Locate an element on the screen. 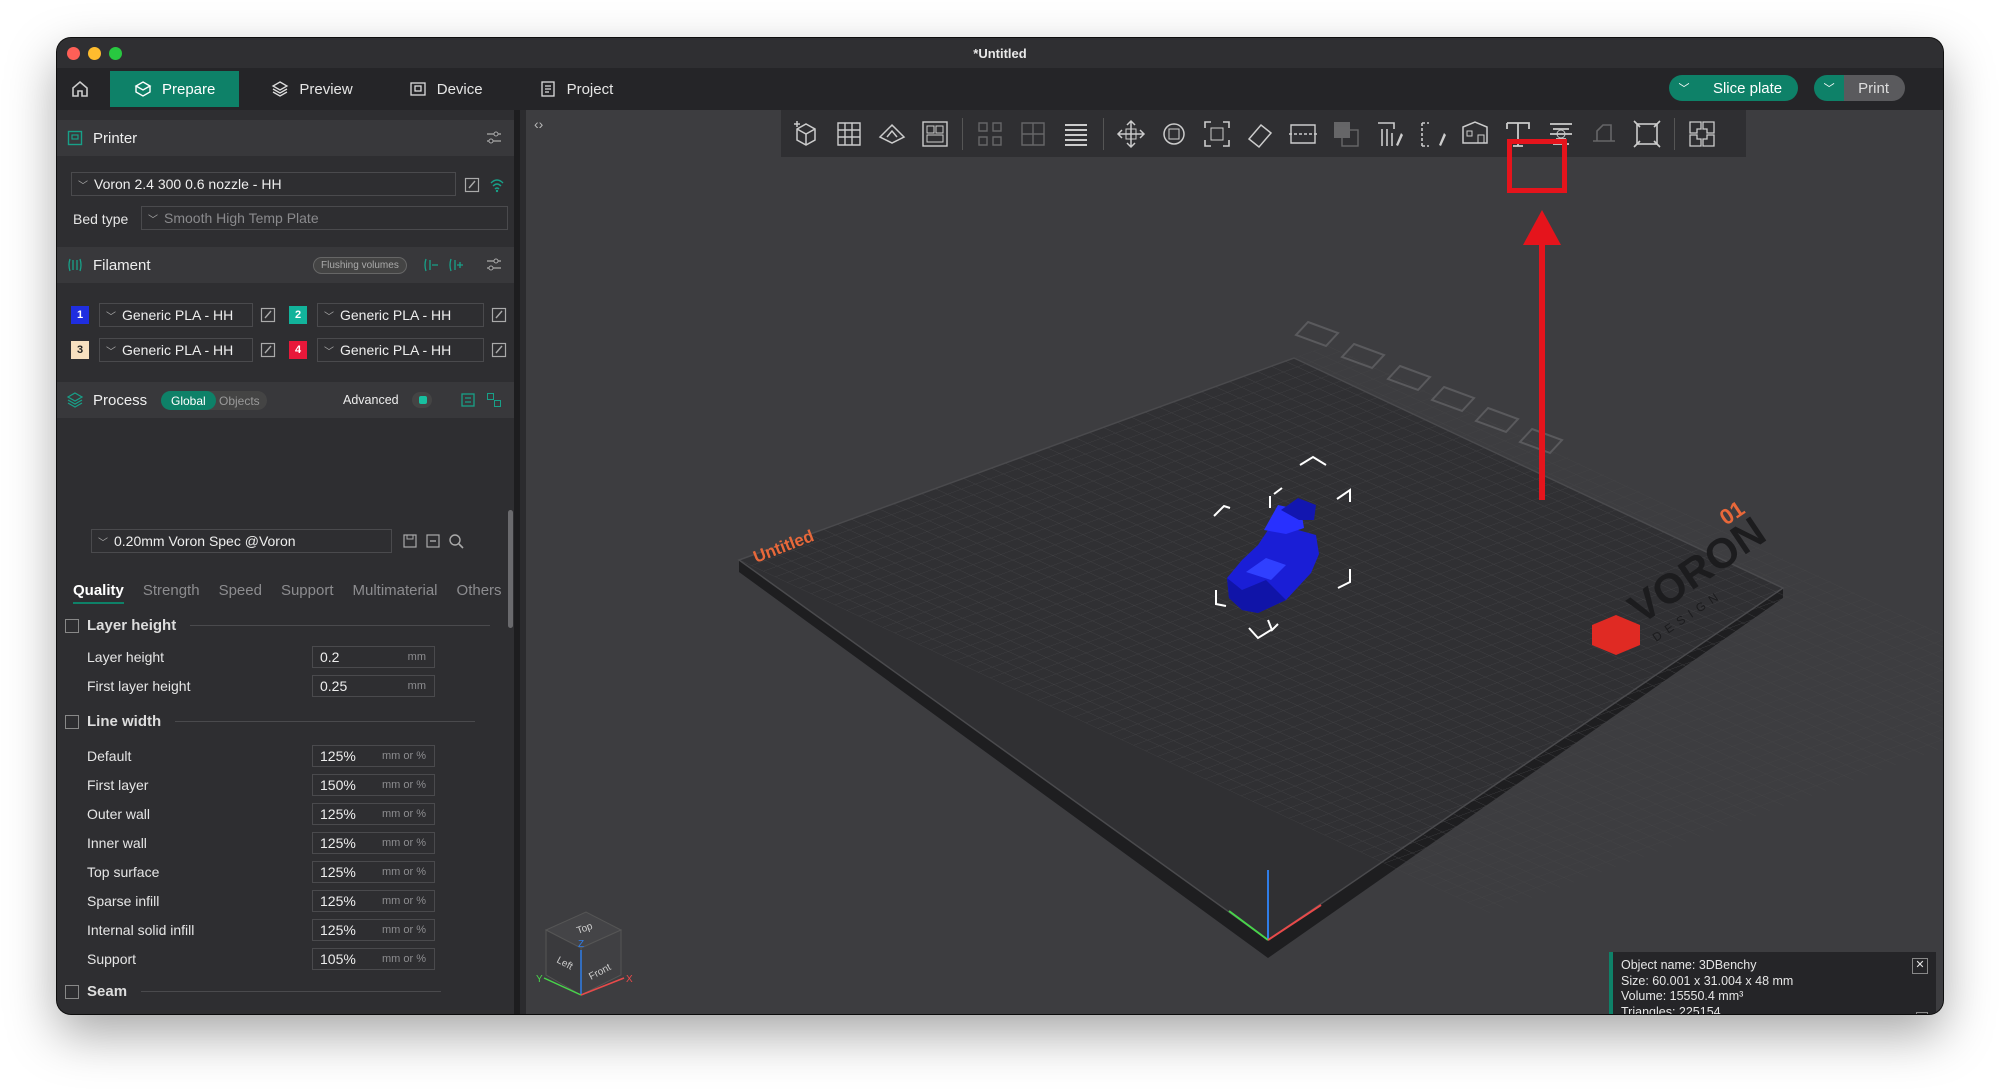 The width and height of the screenshot is (2000, 1089). line-width-input: 150% mm or % is located at coordinates (373, 785).